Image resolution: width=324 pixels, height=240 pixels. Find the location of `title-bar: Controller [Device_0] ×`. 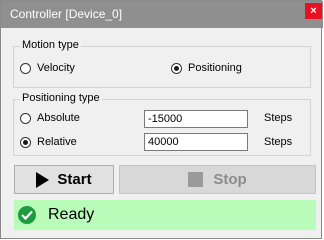

title-bar: Controller [Device_0] × is located at coordinates (162, 14).